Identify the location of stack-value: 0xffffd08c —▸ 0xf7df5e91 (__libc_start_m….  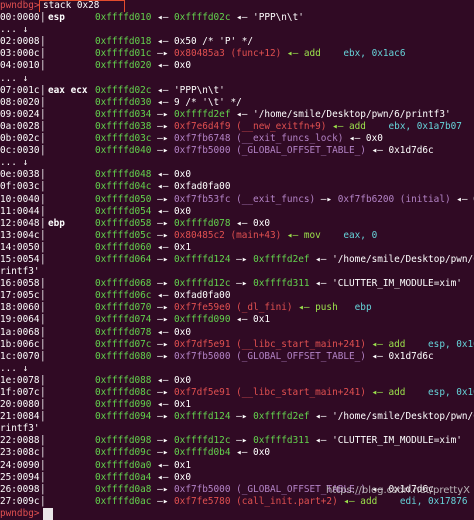
(284, 393).